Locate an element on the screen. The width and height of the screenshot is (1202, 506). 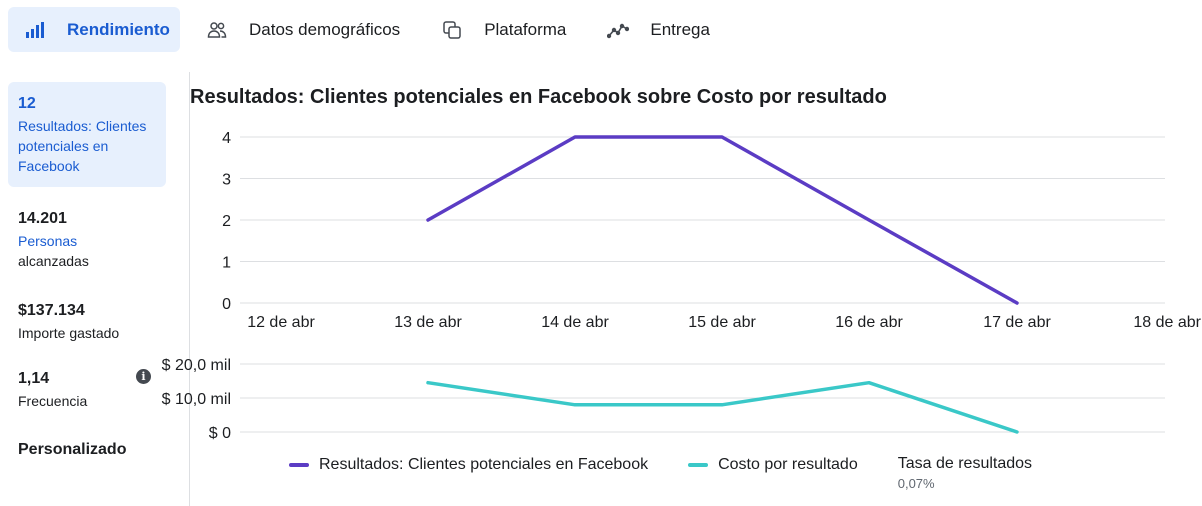
y-tick-label: 0 is located at coordinates (226, 304).